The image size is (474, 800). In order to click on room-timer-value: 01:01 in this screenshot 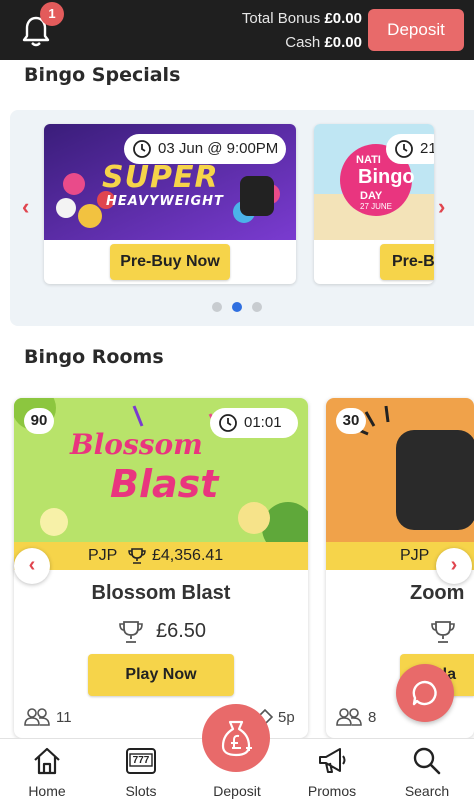, I will do `click(263, 422)`.